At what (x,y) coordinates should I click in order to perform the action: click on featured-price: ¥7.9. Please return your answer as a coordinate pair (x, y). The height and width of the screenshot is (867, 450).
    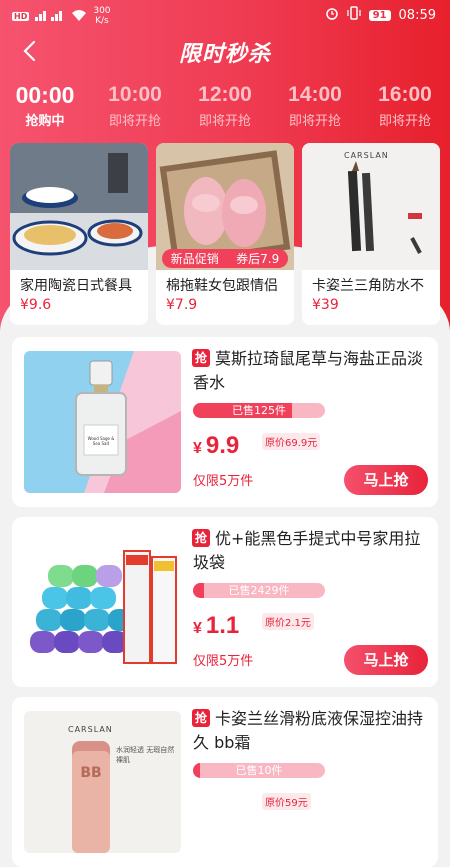
    Looking at the image, I should click on (182, 305).